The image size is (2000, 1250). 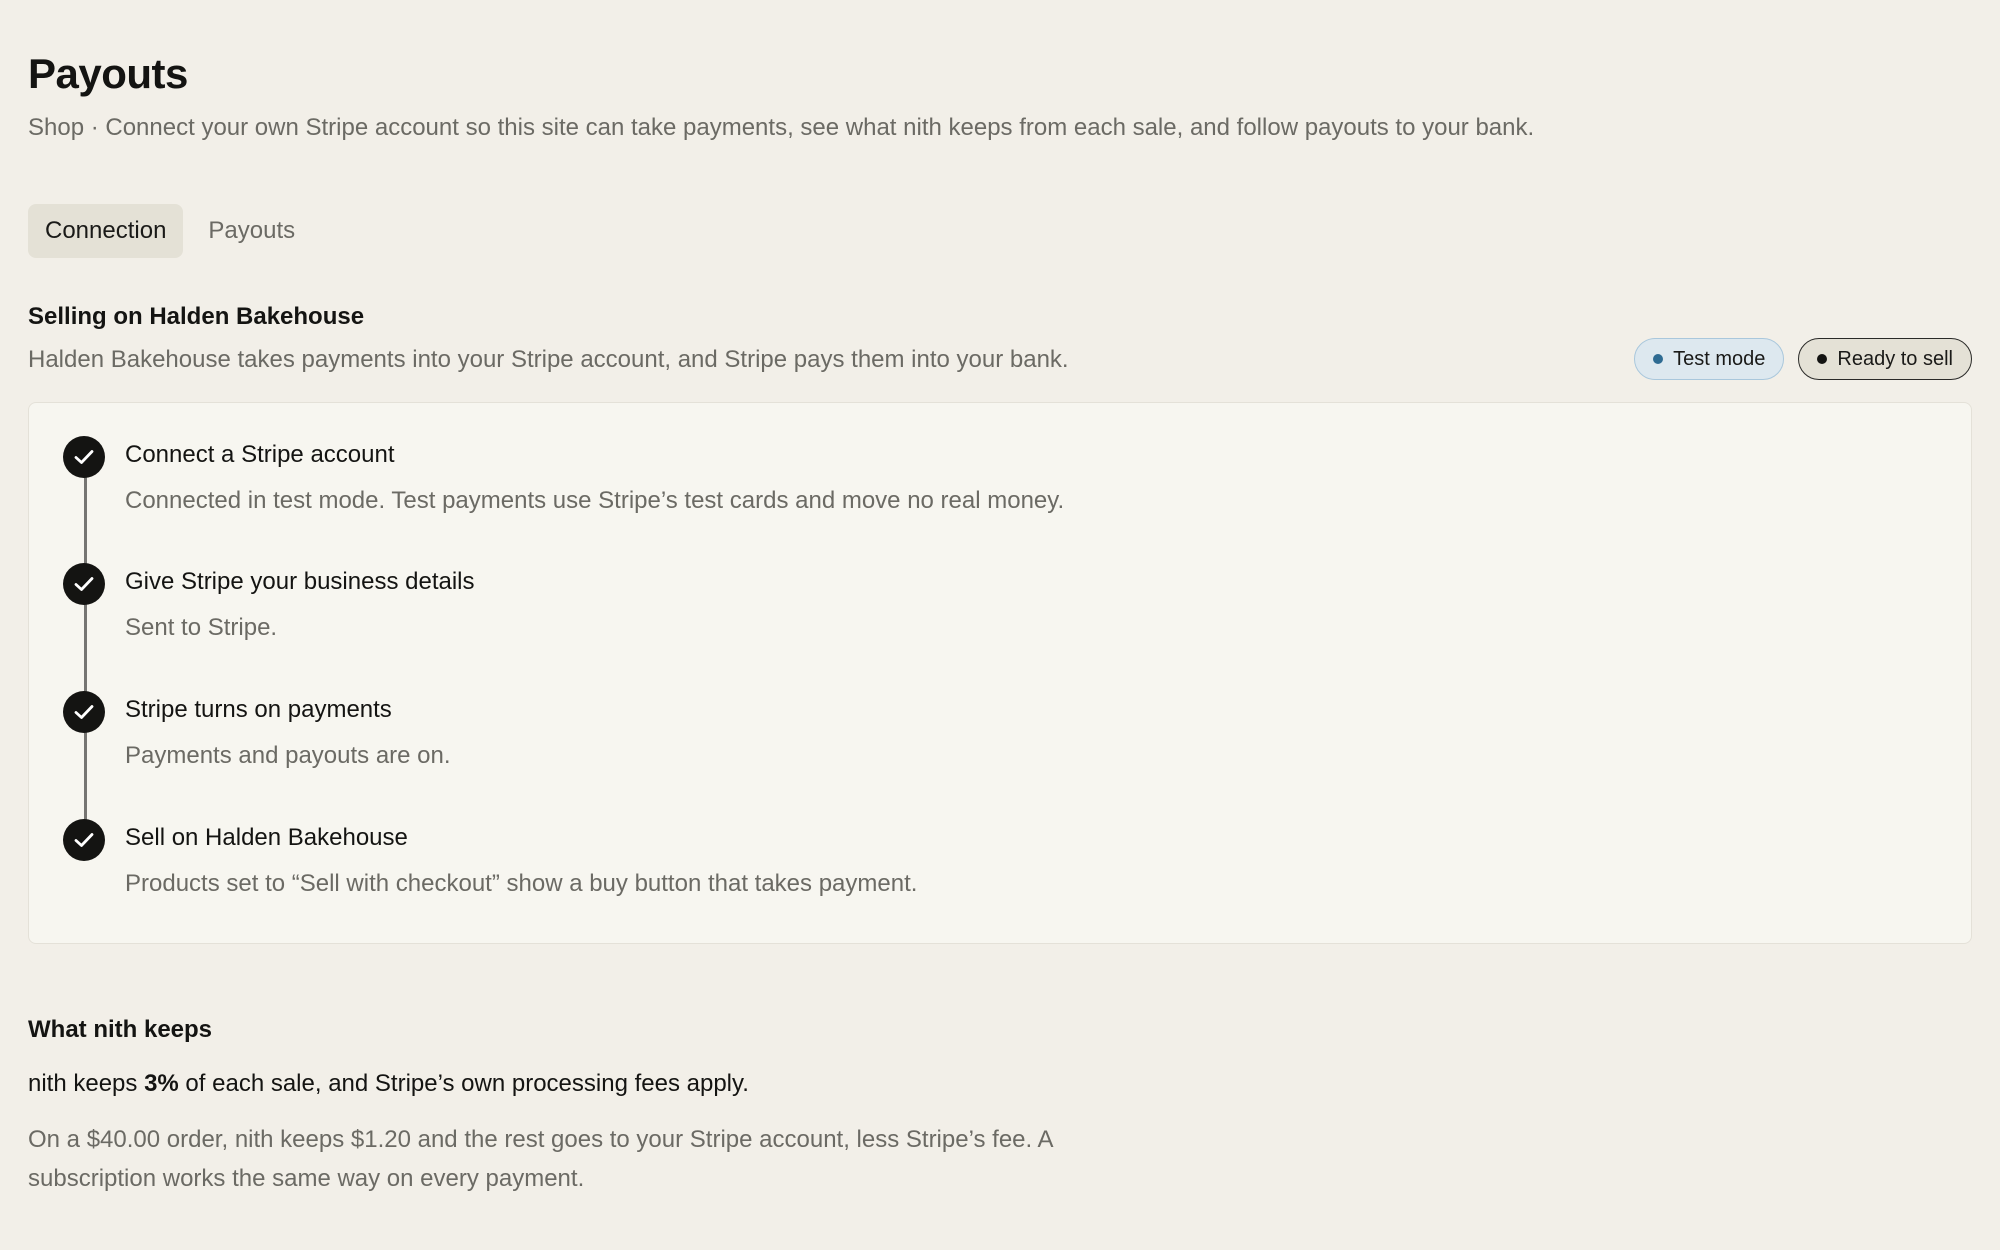 What do you see at coordinates (86, 1083) in the screenshot?
I see `fee-prefix: nith keeps` at bounding box center [86, 1083].